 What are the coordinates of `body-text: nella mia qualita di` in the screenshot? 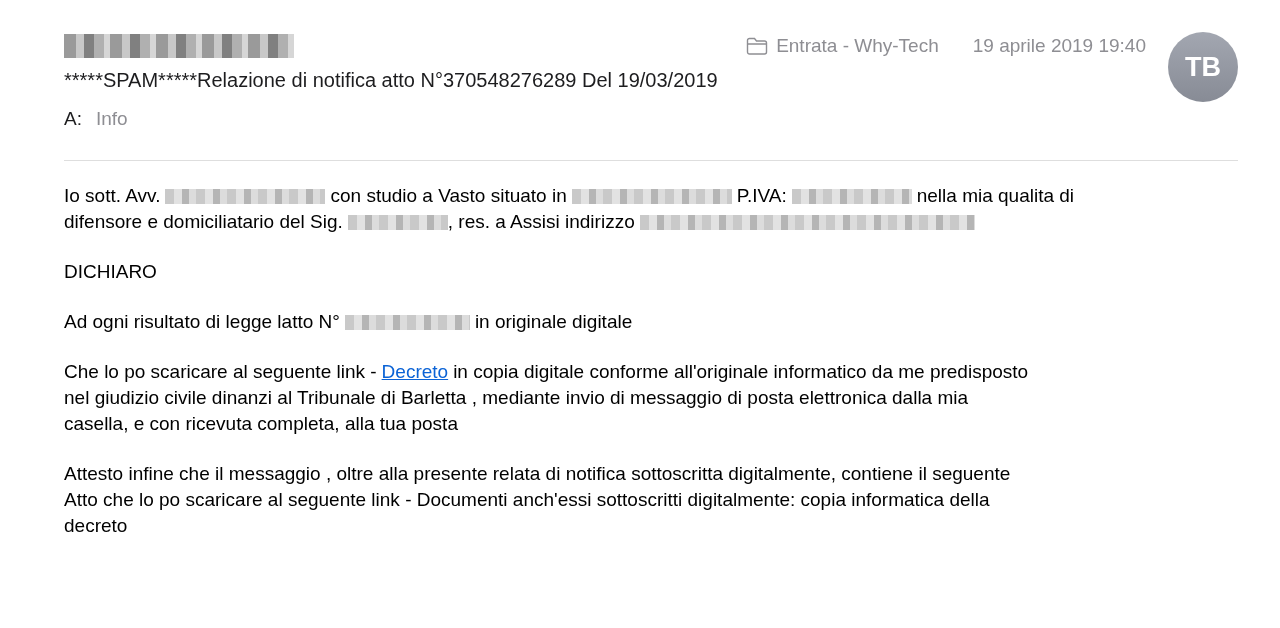 It's located at (995, 196).